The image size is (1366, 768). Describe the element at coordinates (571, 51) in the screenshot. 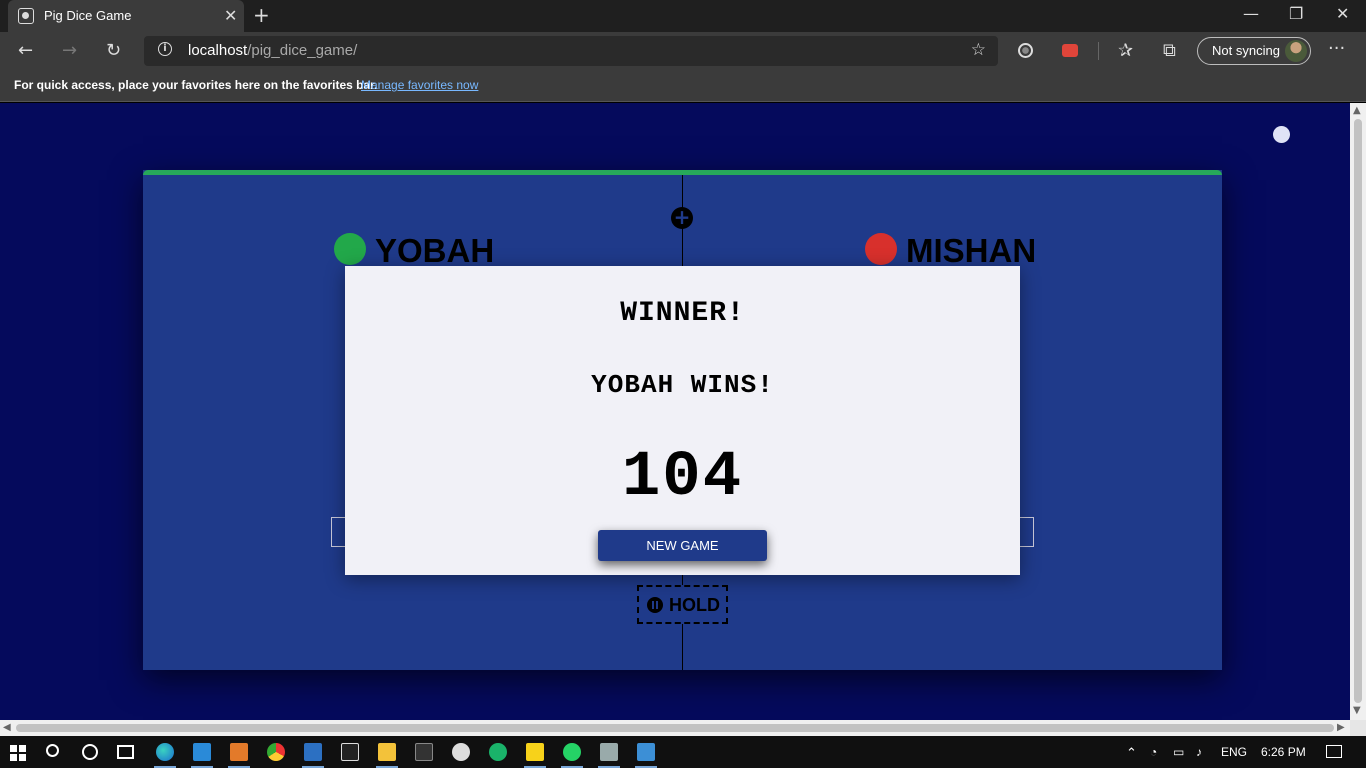

I see `address-bar: i localhost/pig_dice_game/ ☆` at that location.